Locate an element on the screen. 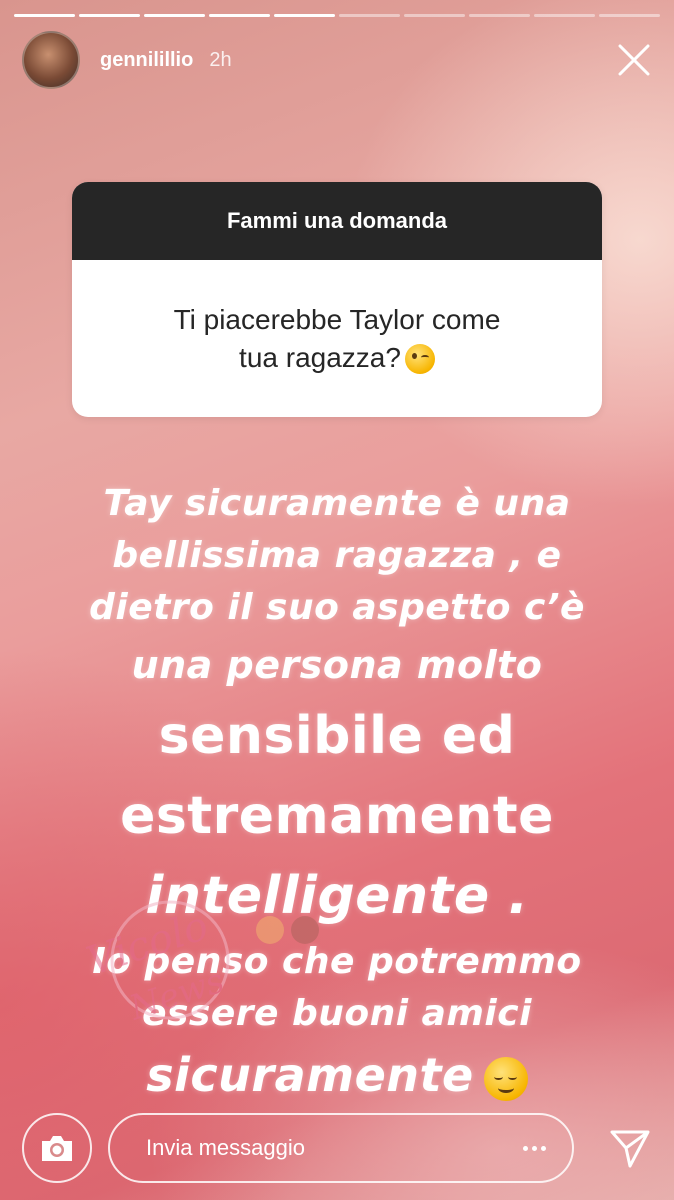 The width and height of the screenshot is (674, 1200). story-progress-bar is located at coordinates (337, 15).